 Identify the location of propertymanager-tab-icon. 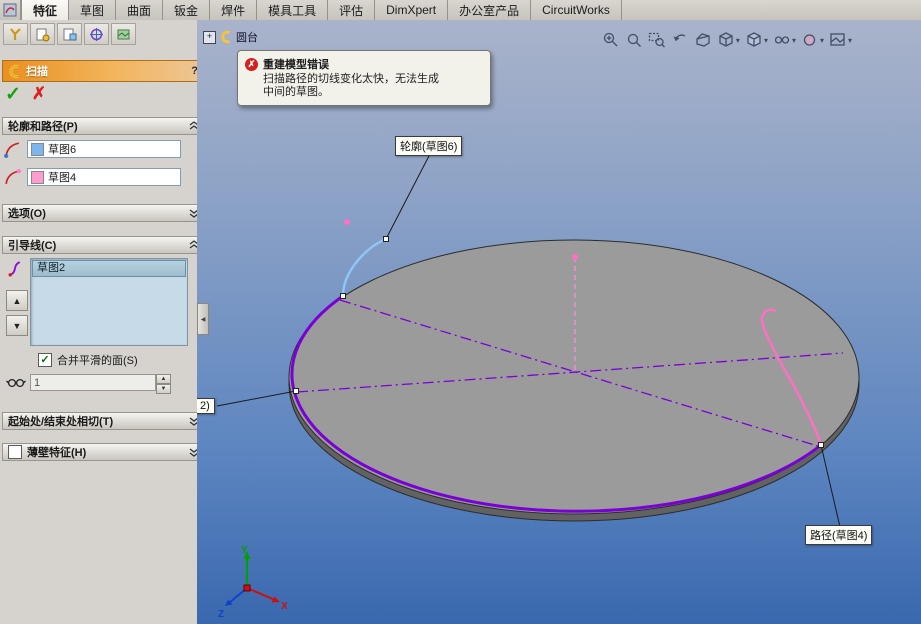
(42, 34).